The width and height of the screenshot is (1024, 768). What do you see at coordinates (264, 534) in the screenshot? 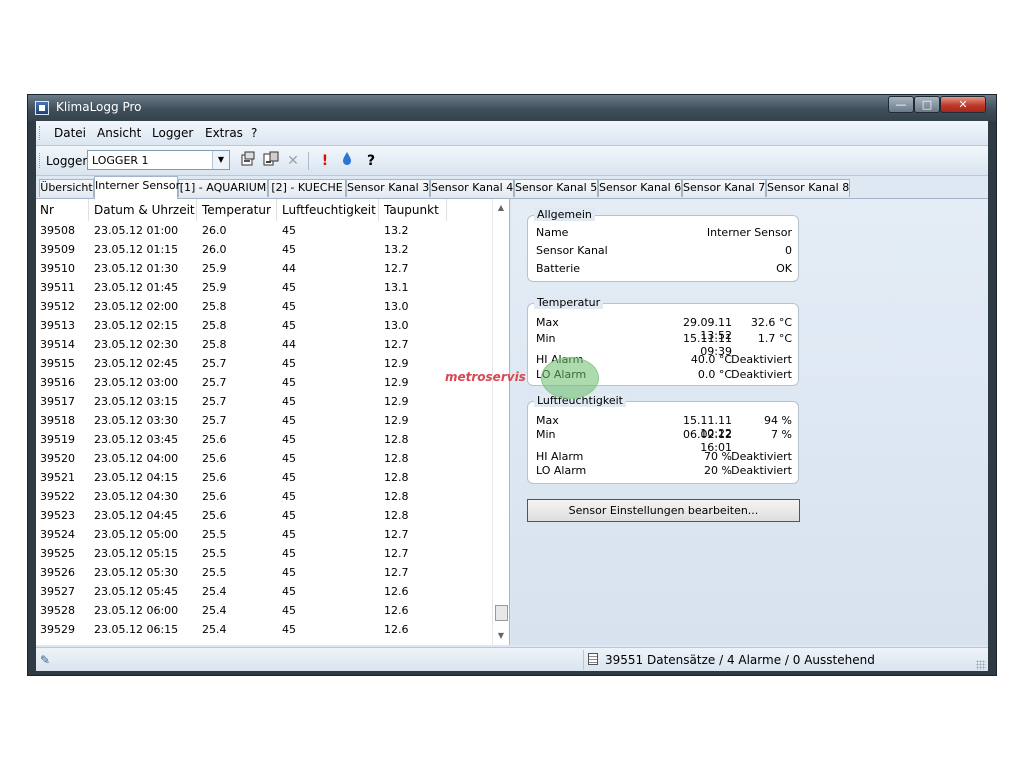
I see `table-row: 39524 23.05.12 05:00 25.5 45 12.7` at bounding box center [264, 534].